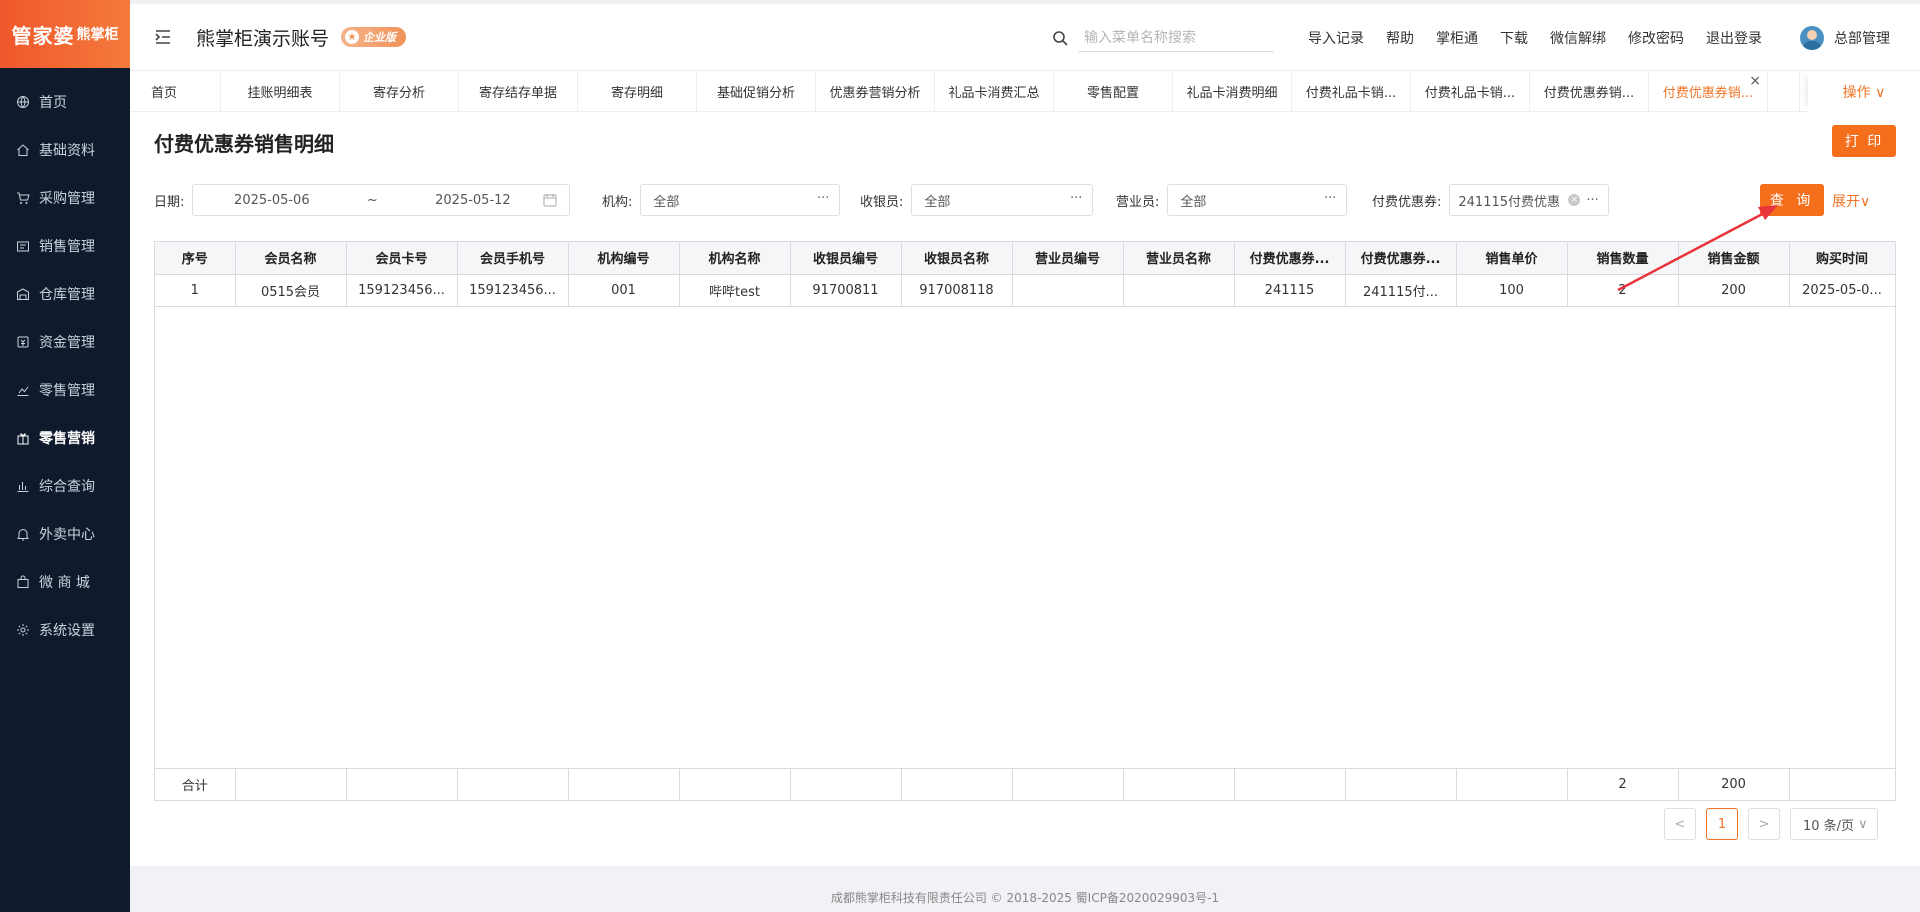  I want to click on sidebar-item-0: 首页, so click(65, 102).